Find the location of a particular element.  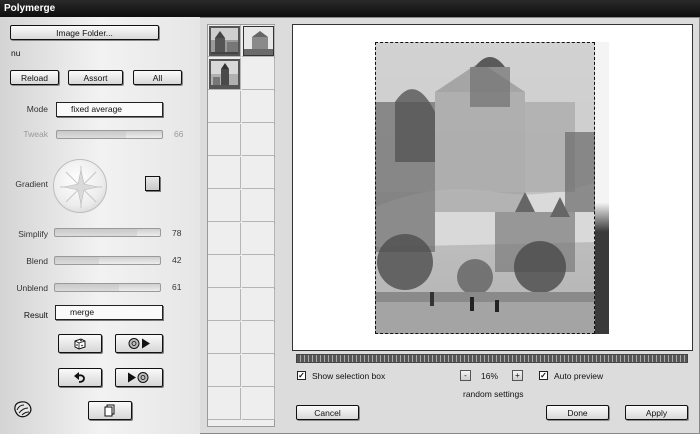

progress-bar is located at coordinates (492, 358).